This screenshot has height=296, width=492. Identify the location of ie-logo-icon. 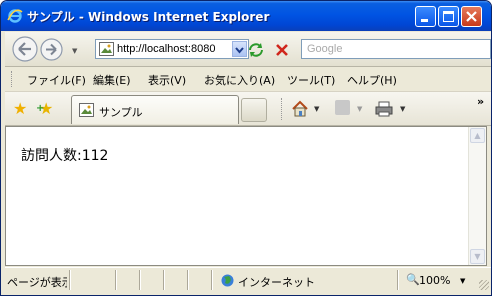
(15, 16).